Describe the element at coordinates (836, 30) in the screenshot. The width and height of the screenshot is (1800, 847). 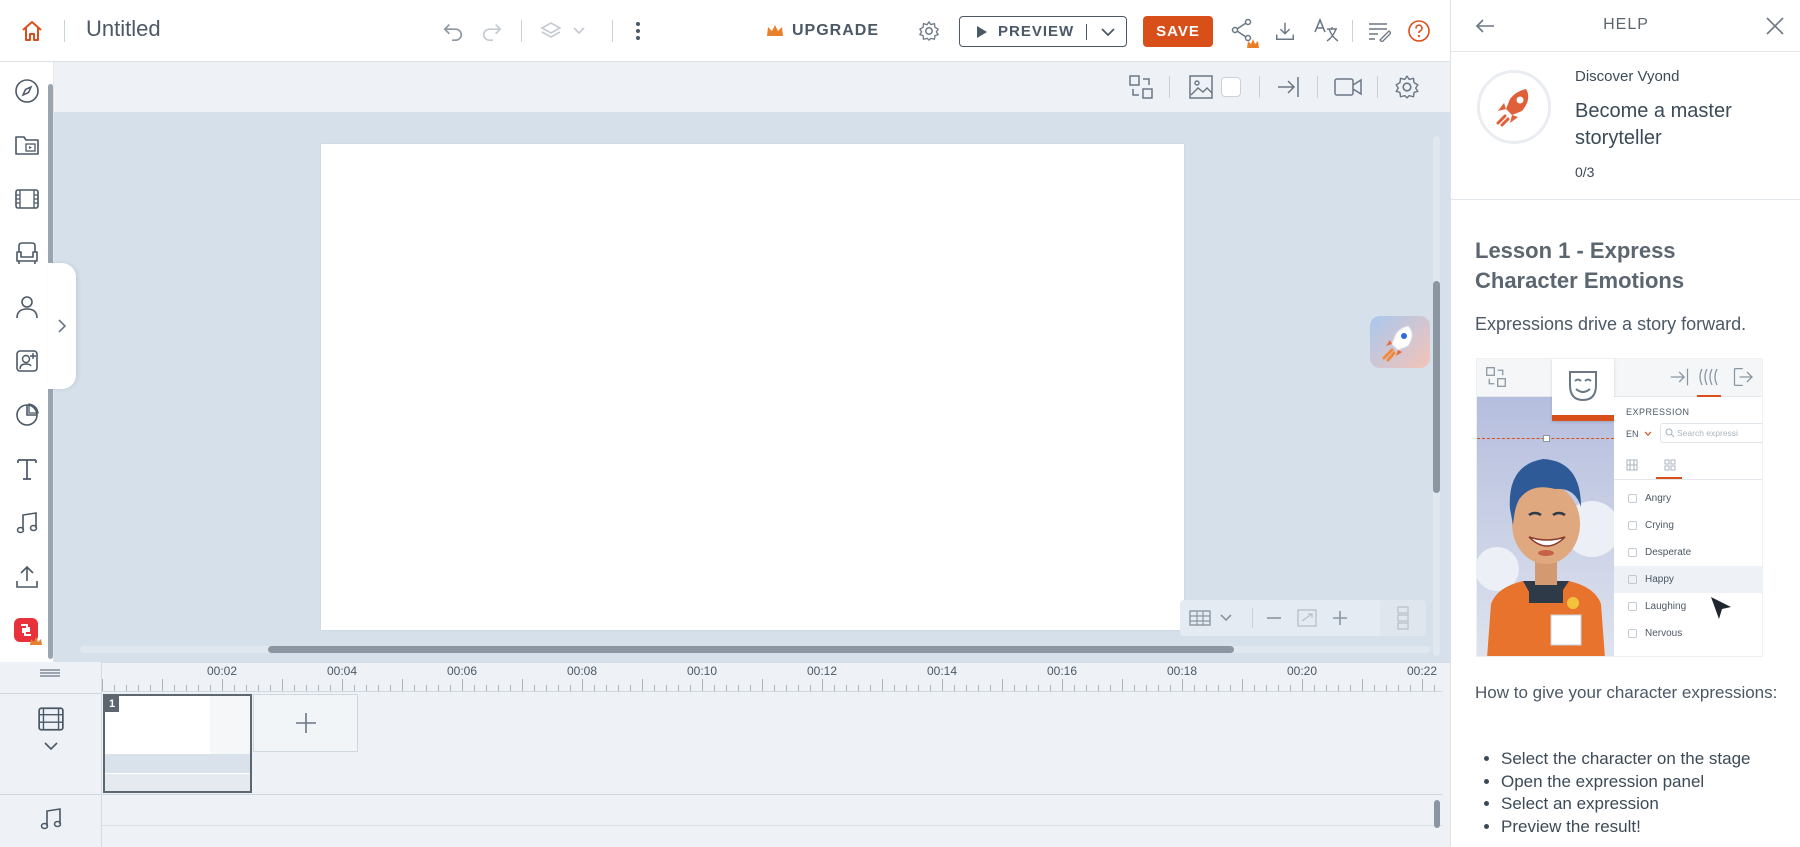
I see `upgrade-label: UPGRADE` at that location.